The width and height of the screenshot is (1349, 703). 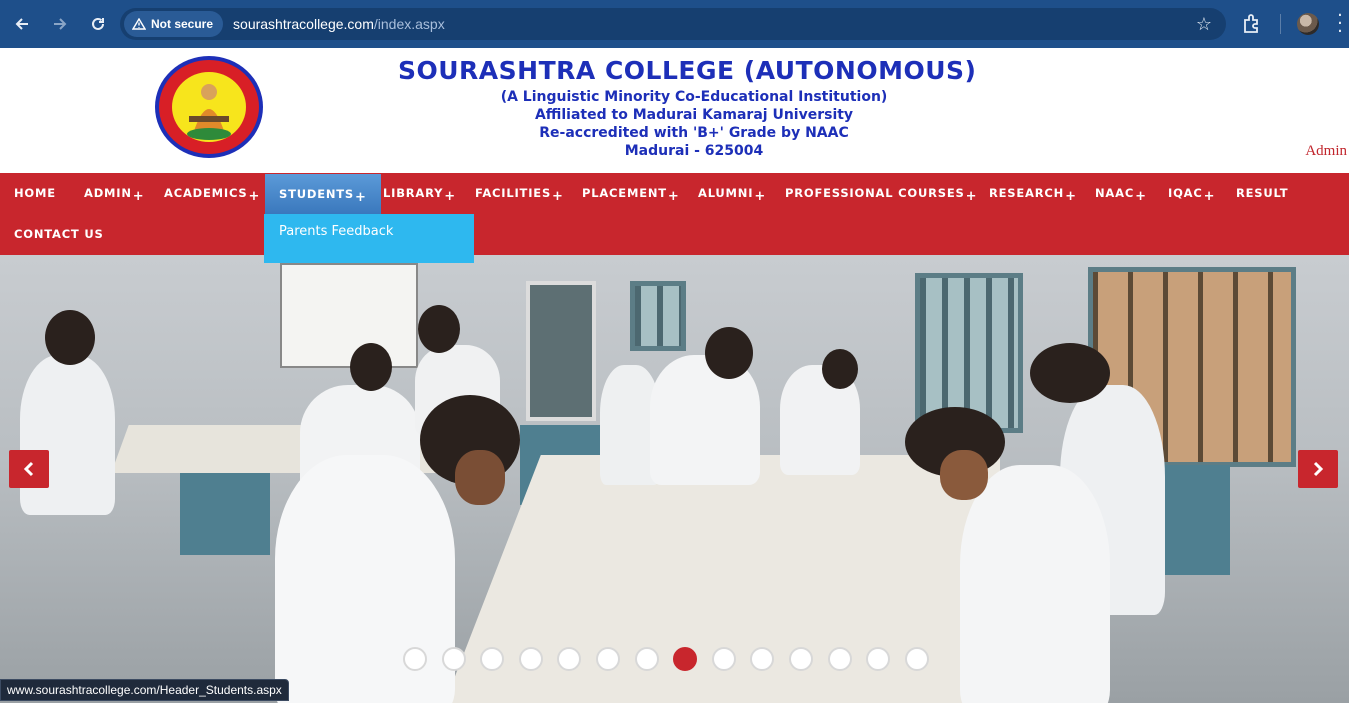 I want to click on nav-contact-us: CONTACT US, so click(x=59, y=234).